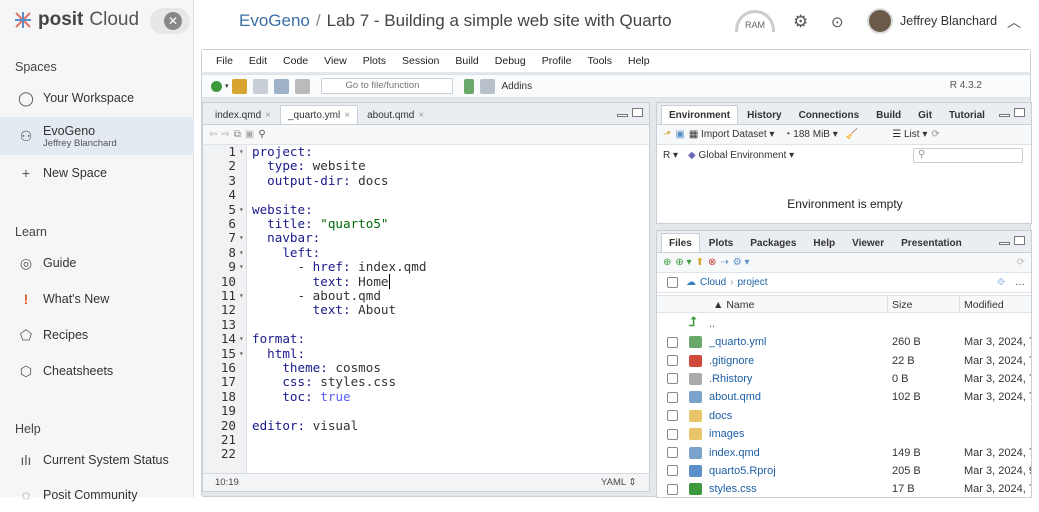 This screenshot has width=1039, height=512. What do you see at coordinates (97, 335) in the screenshot?
I see `nav-recipes: ⬠ Recipes` at bounding box center [97, 335].